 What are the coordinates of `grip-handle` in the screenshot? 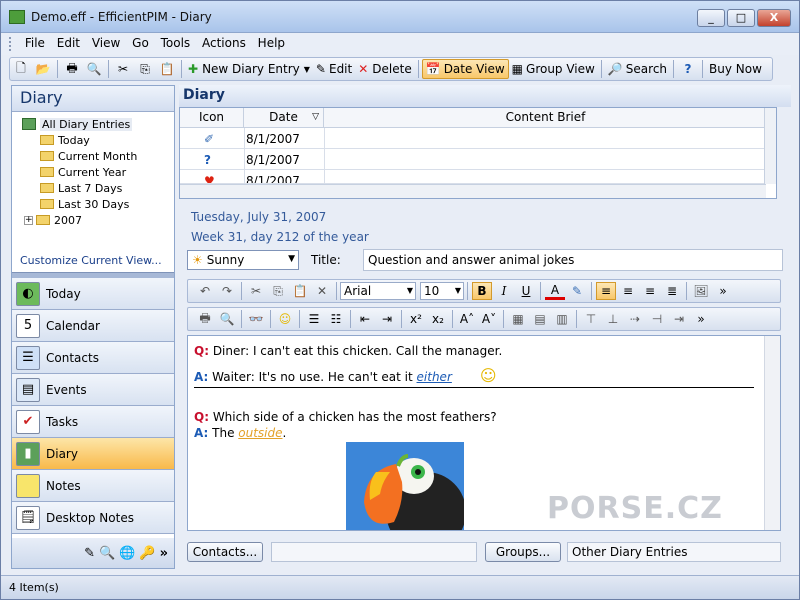 It's located at (12, 44).